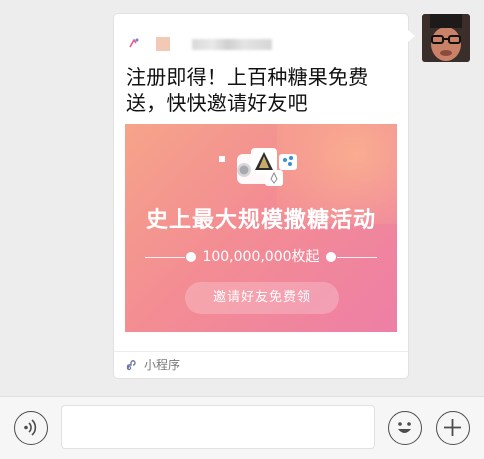  Describe the element at coordinates (357, 257) in the screenshot. I see `banner-line-right` at that location.